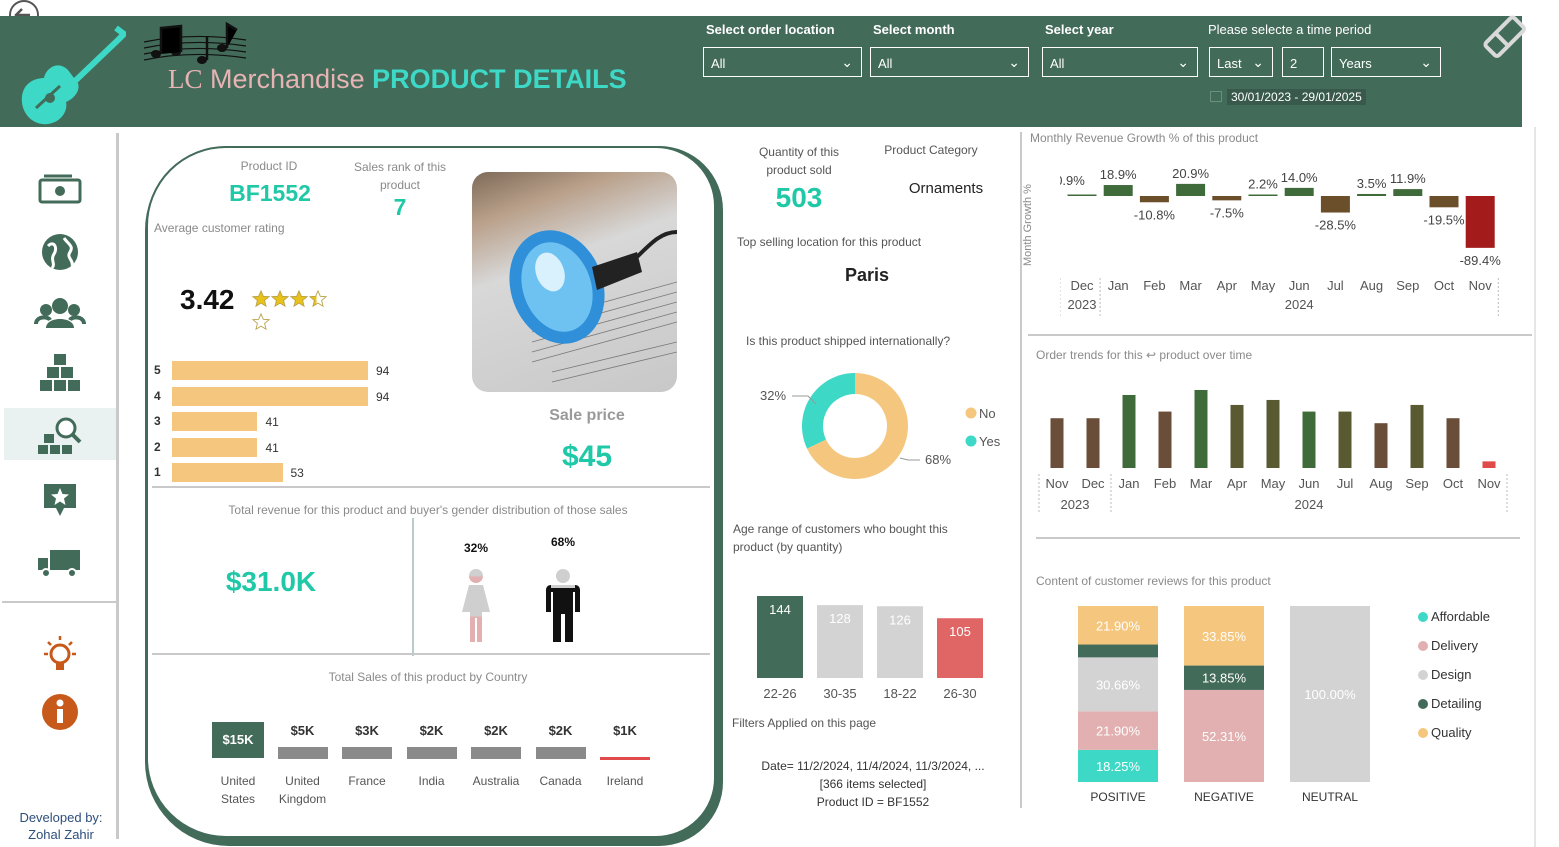  Describe the element at coordinates (431, 487) in the screenshot. I see `card-divider` at that location.